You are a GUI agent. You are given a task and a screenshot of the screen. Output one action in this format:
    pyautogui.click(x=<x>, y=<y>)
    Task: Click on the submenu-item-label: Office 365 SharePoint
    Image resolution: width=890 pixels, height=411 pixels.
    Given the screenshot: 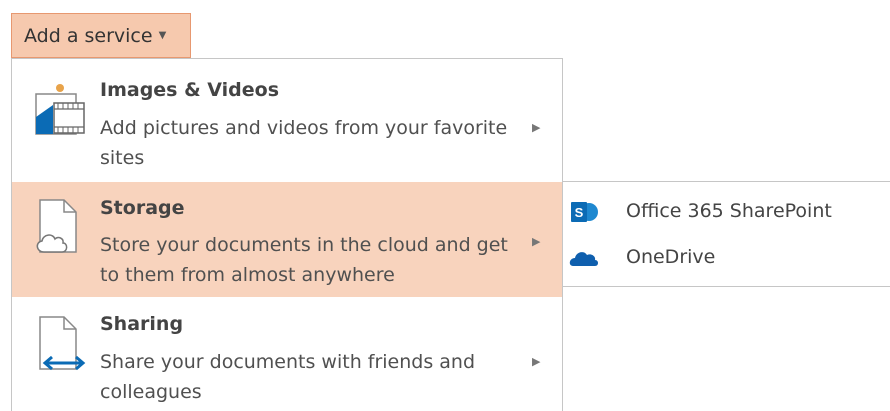 What is the action you would take?
    pyautogui.click(x=729, y=211)
    